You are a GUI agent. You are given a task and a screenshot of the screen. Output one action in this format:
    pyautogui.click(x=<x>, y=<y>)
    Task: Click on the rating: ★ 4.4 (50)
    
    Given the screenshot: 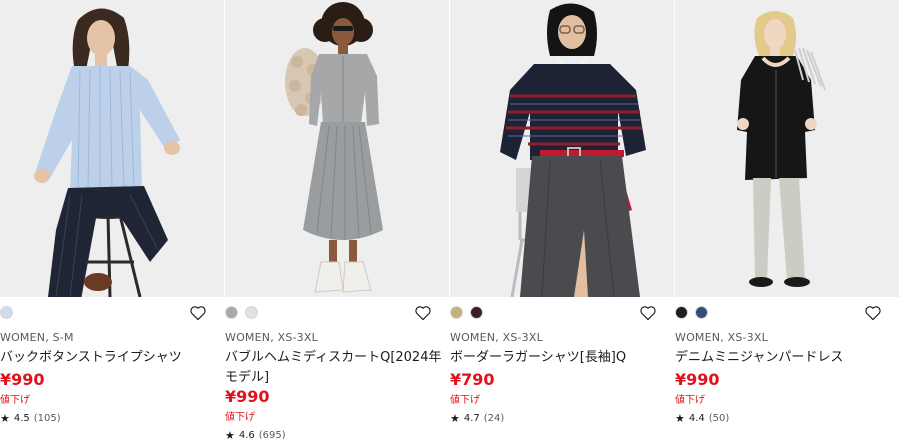 What is the action you would take?
    pyautogui.click(x=702, y=419)
    